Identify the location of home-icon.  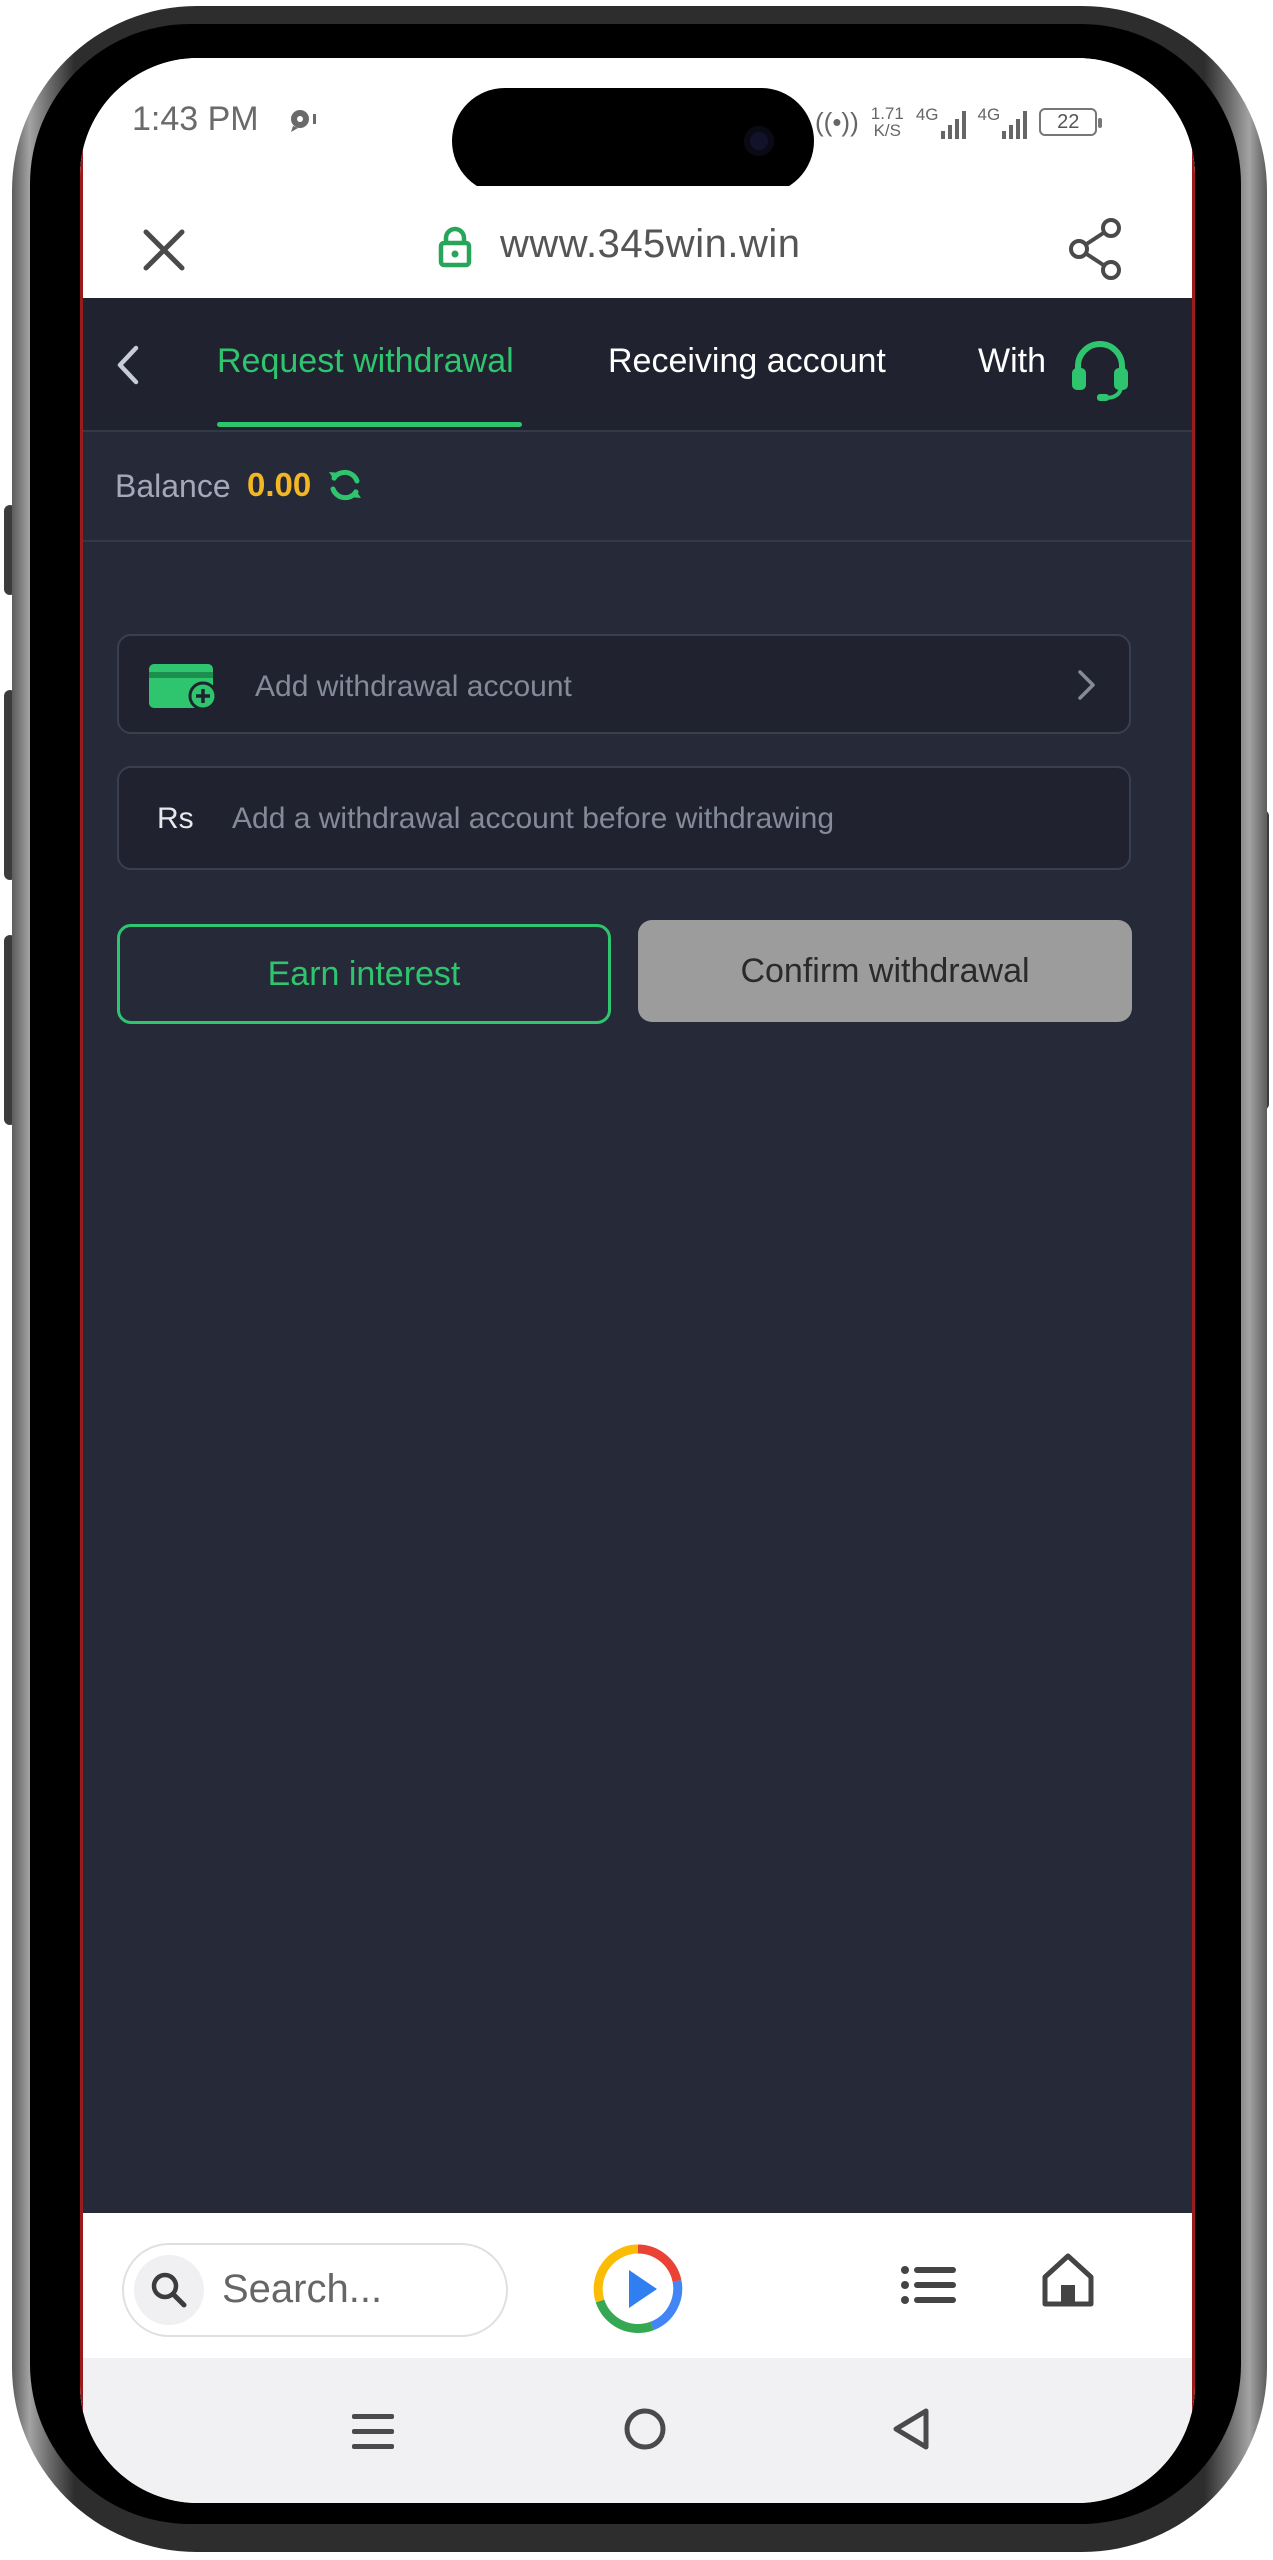
(1068, 2282).